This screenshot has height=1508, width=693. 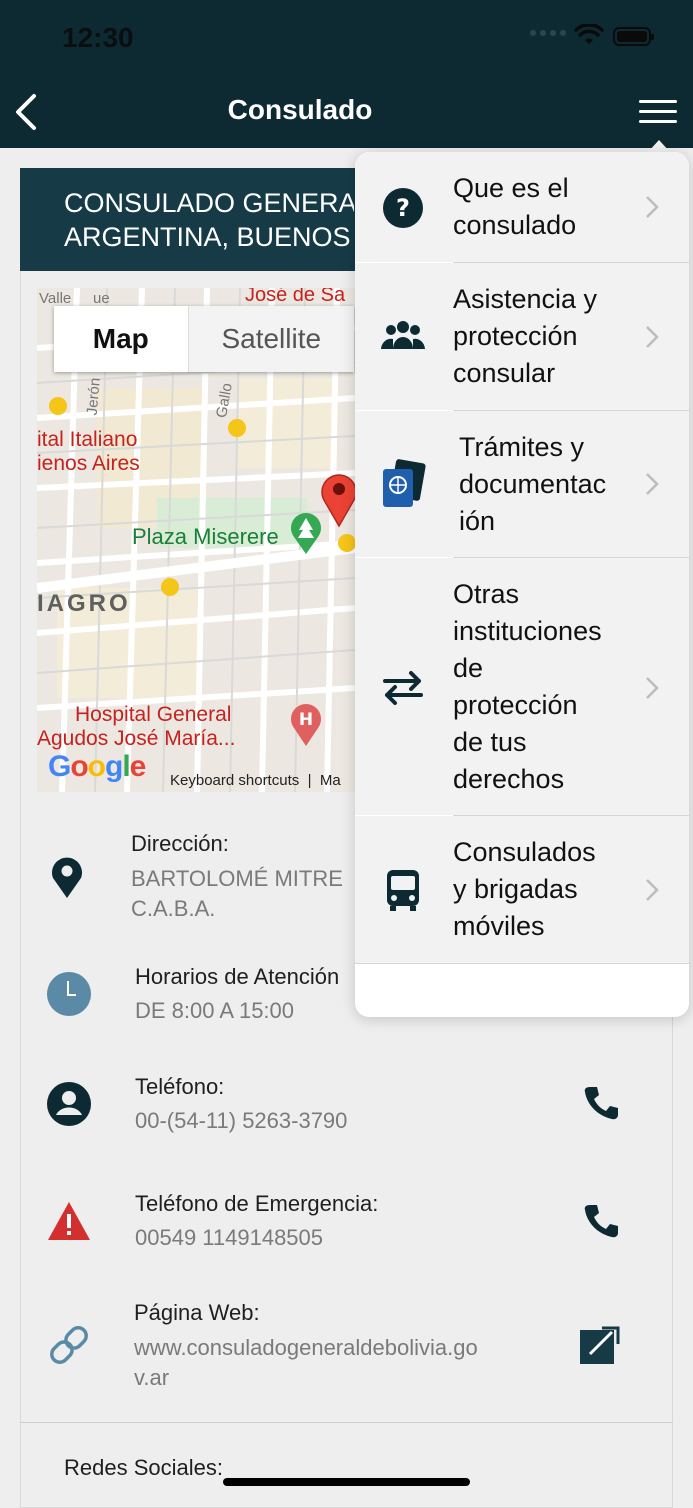 I want to click on status-time: 12:30, so click(x=98, y=37).